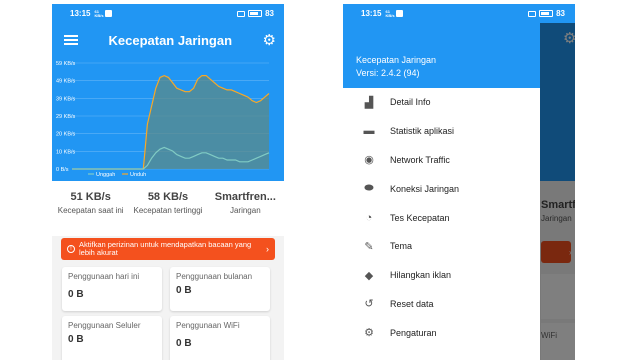 This screenshot has height=360, width=640. What do you see at coordinates (66, 82) in the screenshot?
I see `y-tick-label: 49 KB/s` at bounding box center [66, 82].